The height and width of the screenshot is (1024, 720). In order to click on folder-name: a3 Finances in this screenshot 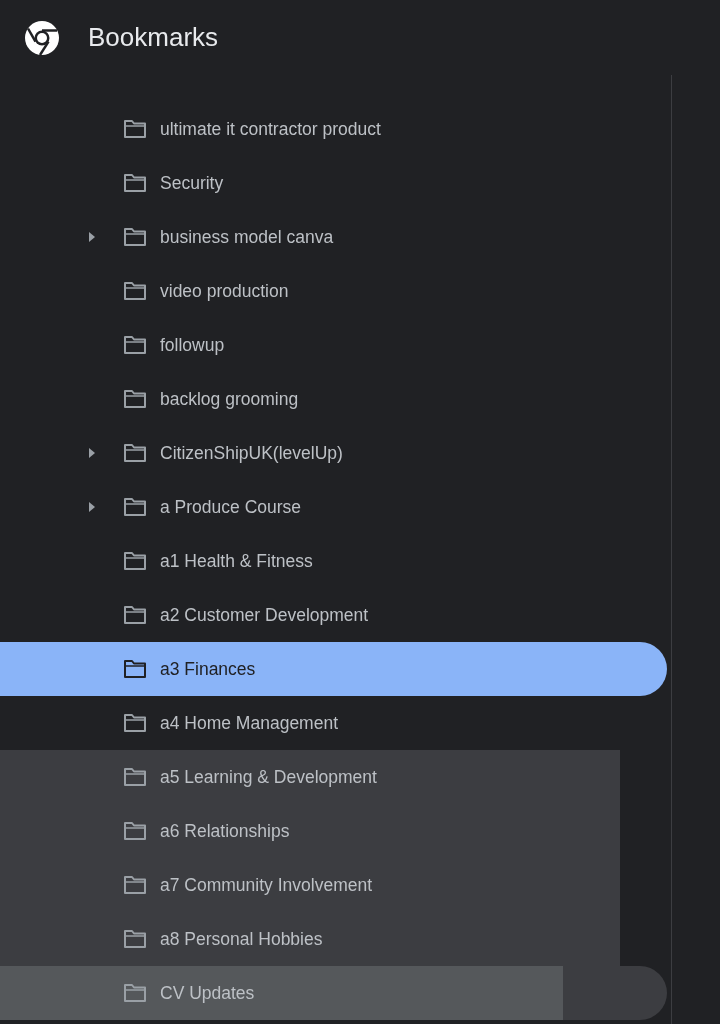, I will do `click(208, 669)`.